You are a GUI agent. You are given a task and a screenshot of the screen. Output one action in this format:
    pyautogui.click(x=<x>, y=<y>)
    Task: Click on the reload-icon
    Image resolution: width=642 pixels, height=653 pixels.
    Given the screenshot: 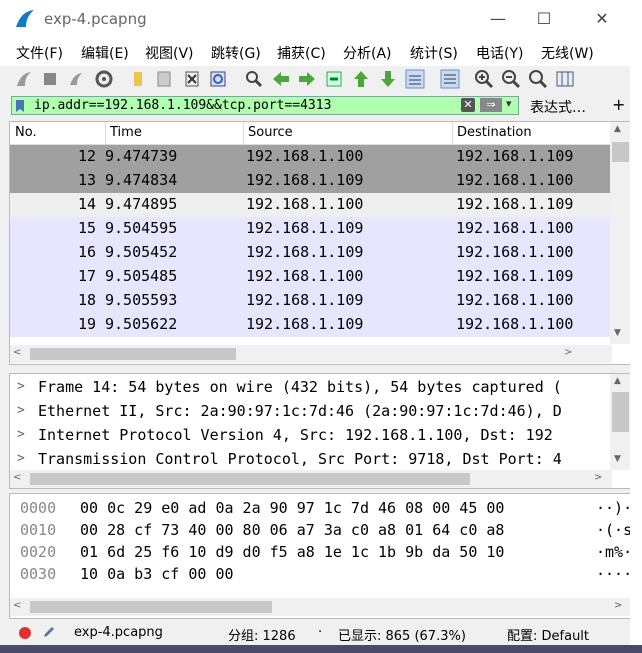 What is the action you would take?
    pyautogui.click(x=218, y=79)
    